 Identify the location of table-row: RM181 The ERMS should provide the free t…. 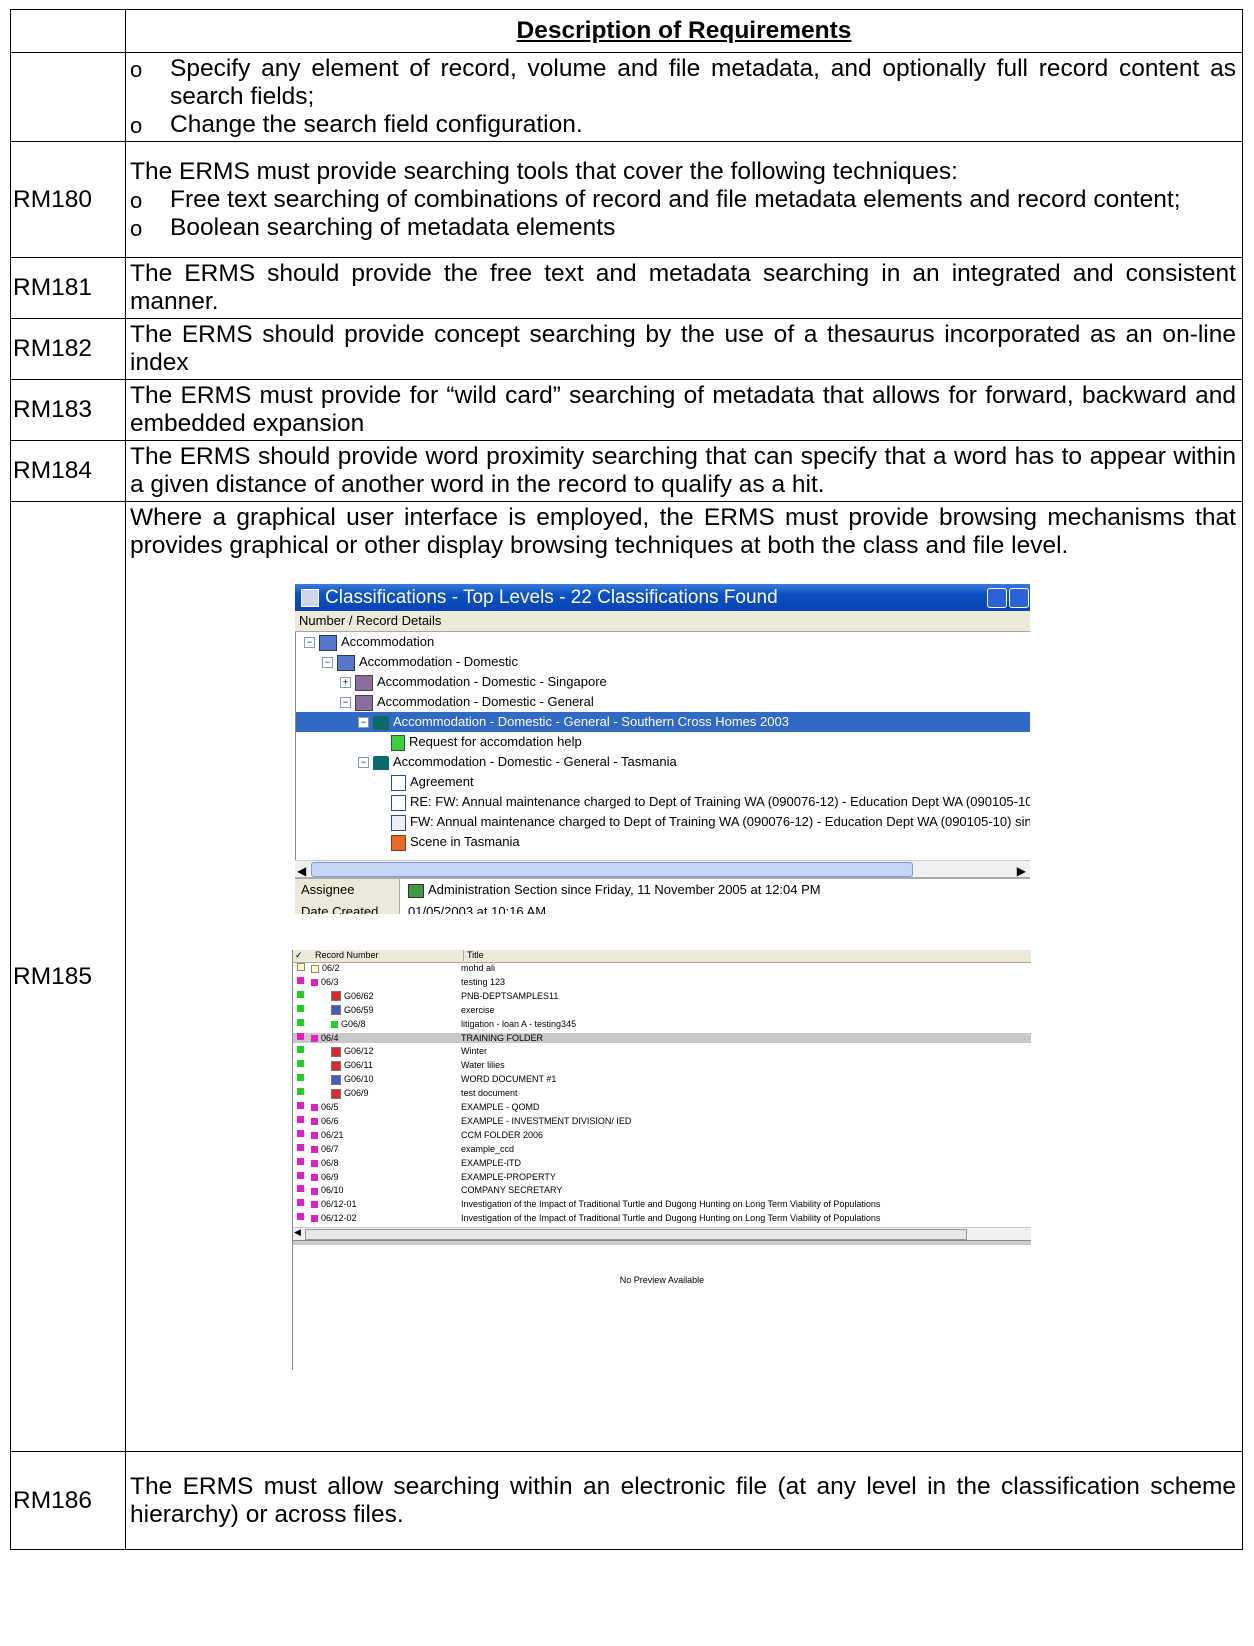
(626, 288).